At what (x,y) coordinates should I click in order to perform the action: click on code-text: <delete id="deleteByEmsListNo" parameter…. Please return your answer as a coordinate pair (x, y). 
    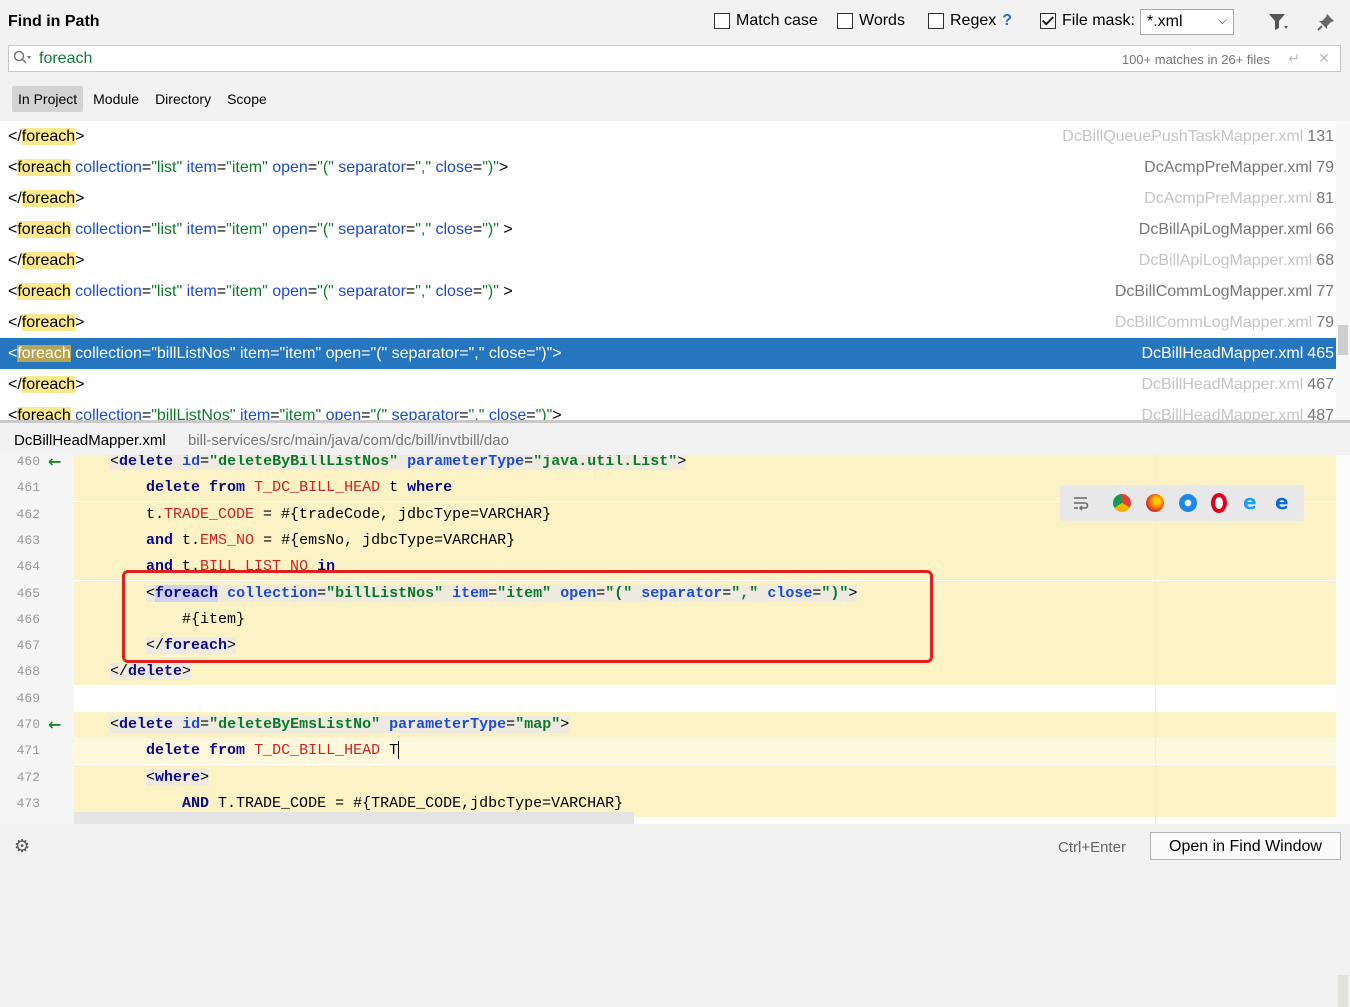
    Looking at the image, I should click on (340, 724).